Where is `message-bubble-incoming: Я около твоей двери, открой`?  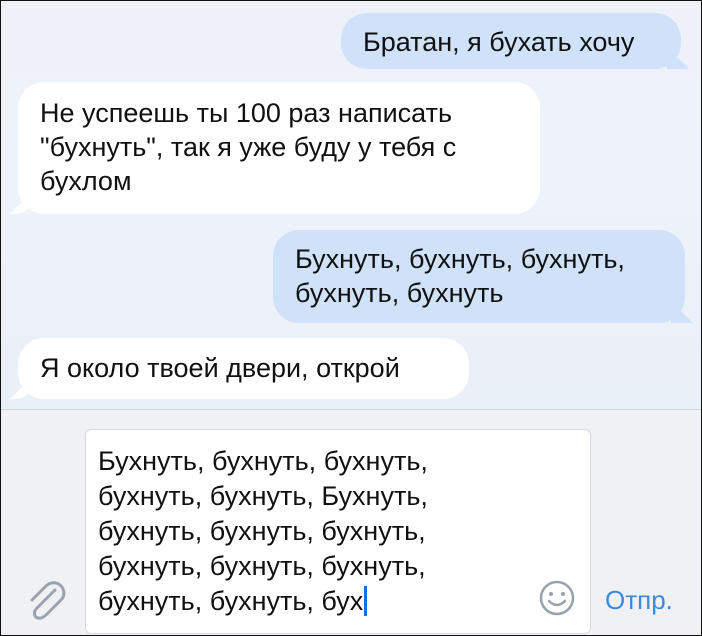
message-bubble-incoming: Я около твоей двери, открой is located at coordinates (239, 368).